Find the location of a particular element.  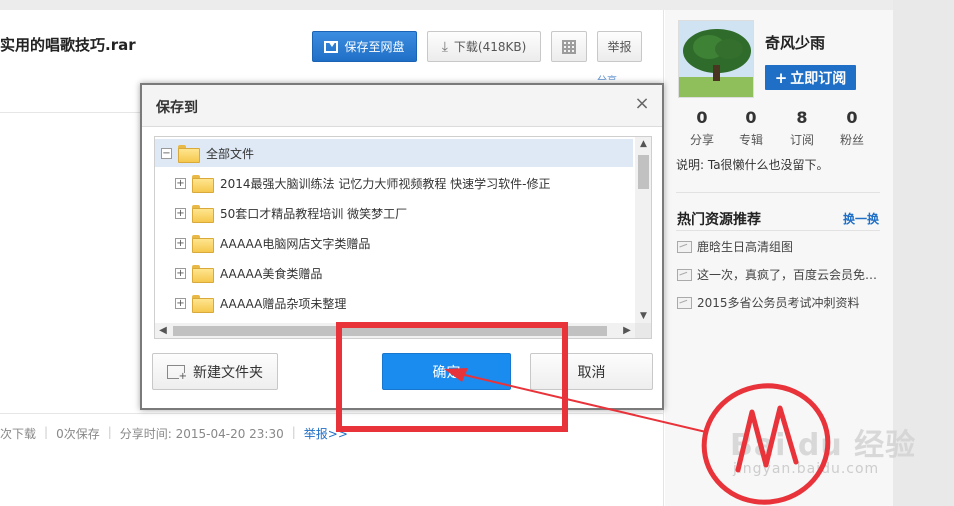

tree-item-label: AAAAA赠品杂项未整理 is located at coordinates (283, 303).